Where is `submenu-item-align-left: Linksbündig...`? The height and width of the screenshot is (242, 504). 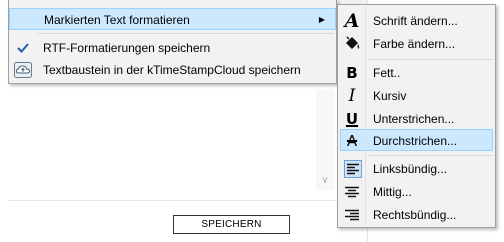 submenu-item-align-left: Linksbündig... is located at coordinates (416, 169).